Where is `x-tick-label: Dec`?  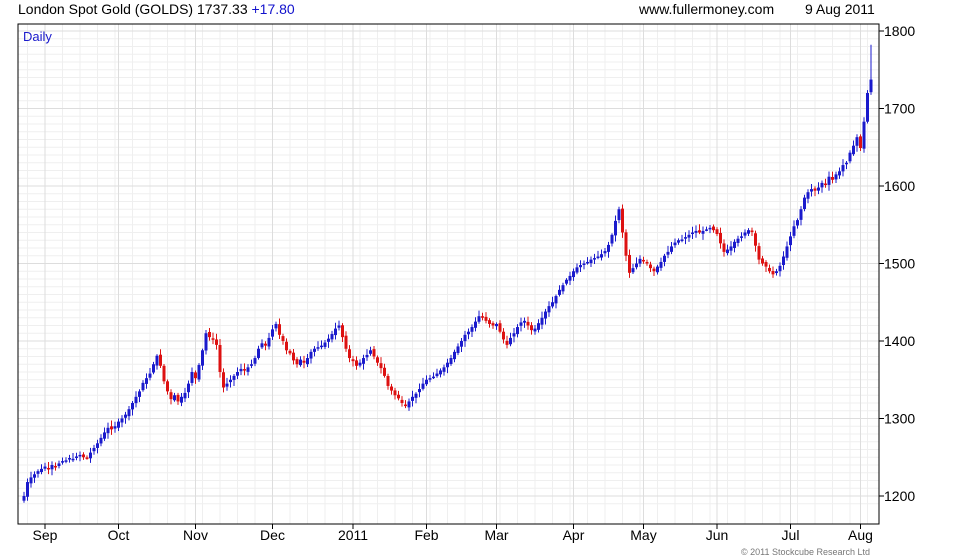
x-tick-label: Dec is located at coordinates (272, 535).